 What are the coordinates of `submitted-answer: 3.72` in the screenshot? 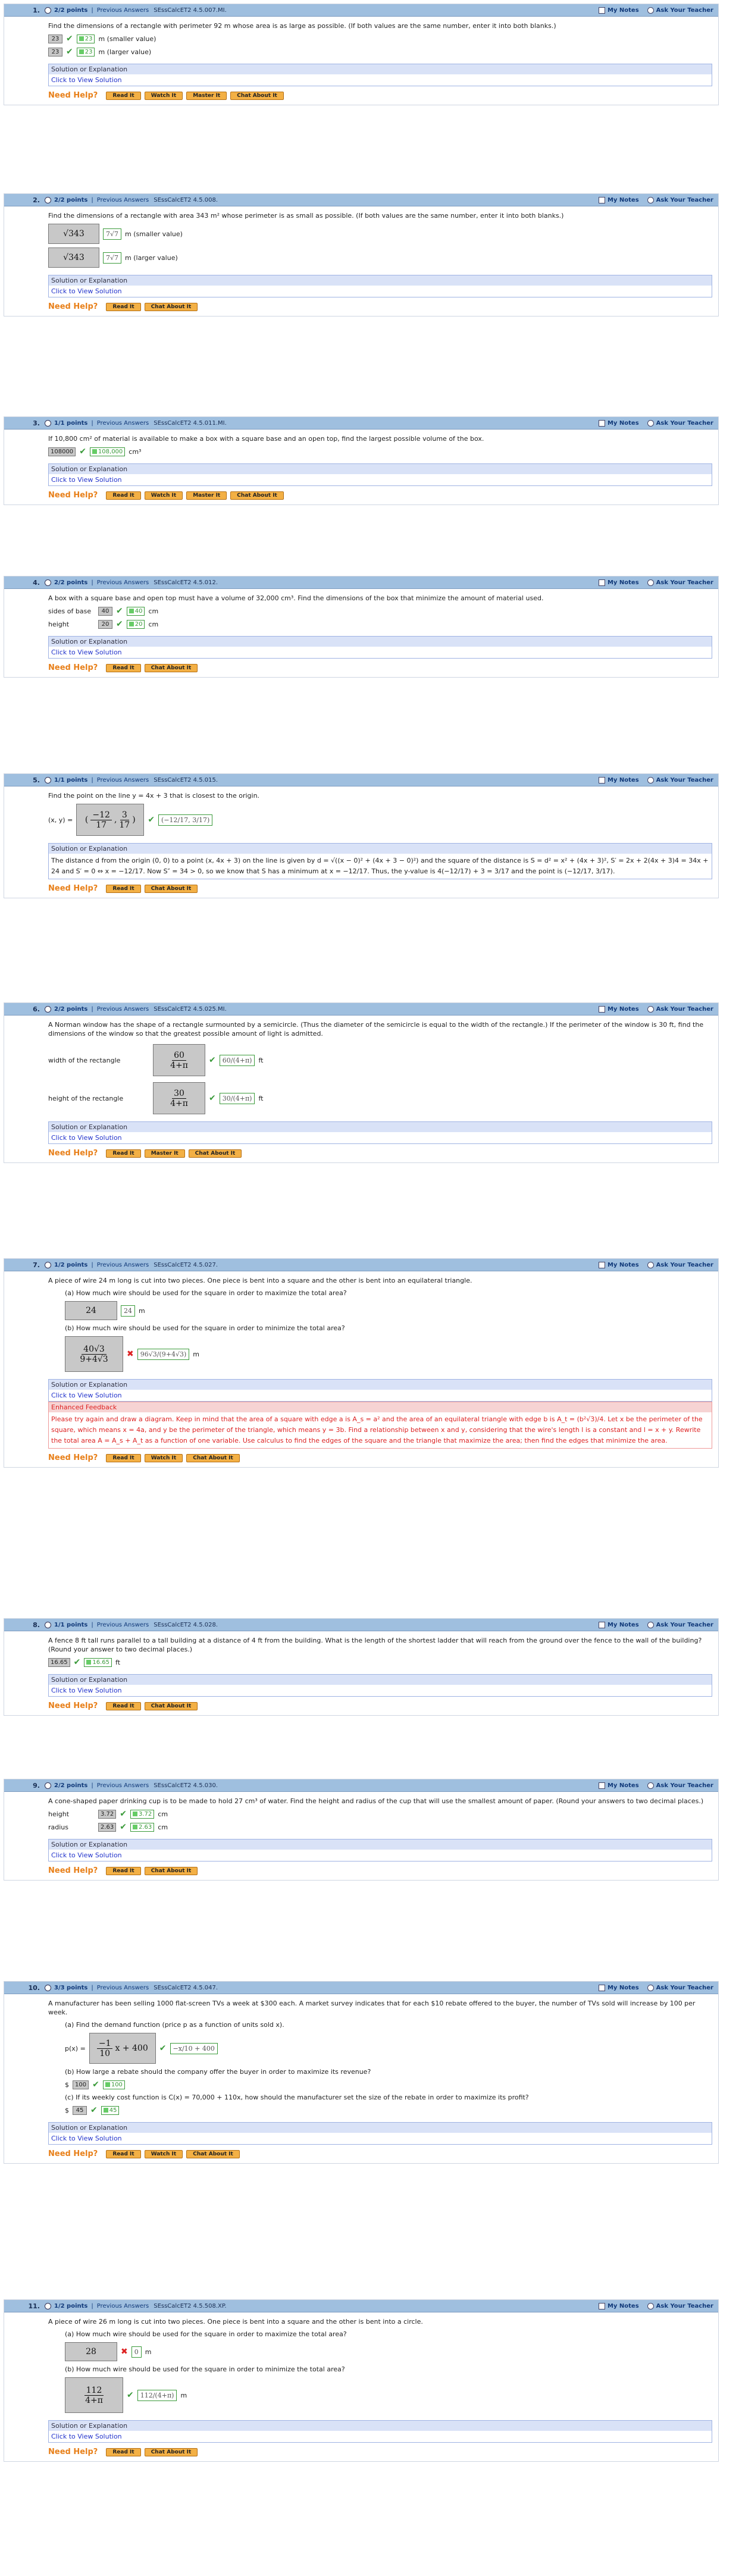 It's located at (107, 1814).